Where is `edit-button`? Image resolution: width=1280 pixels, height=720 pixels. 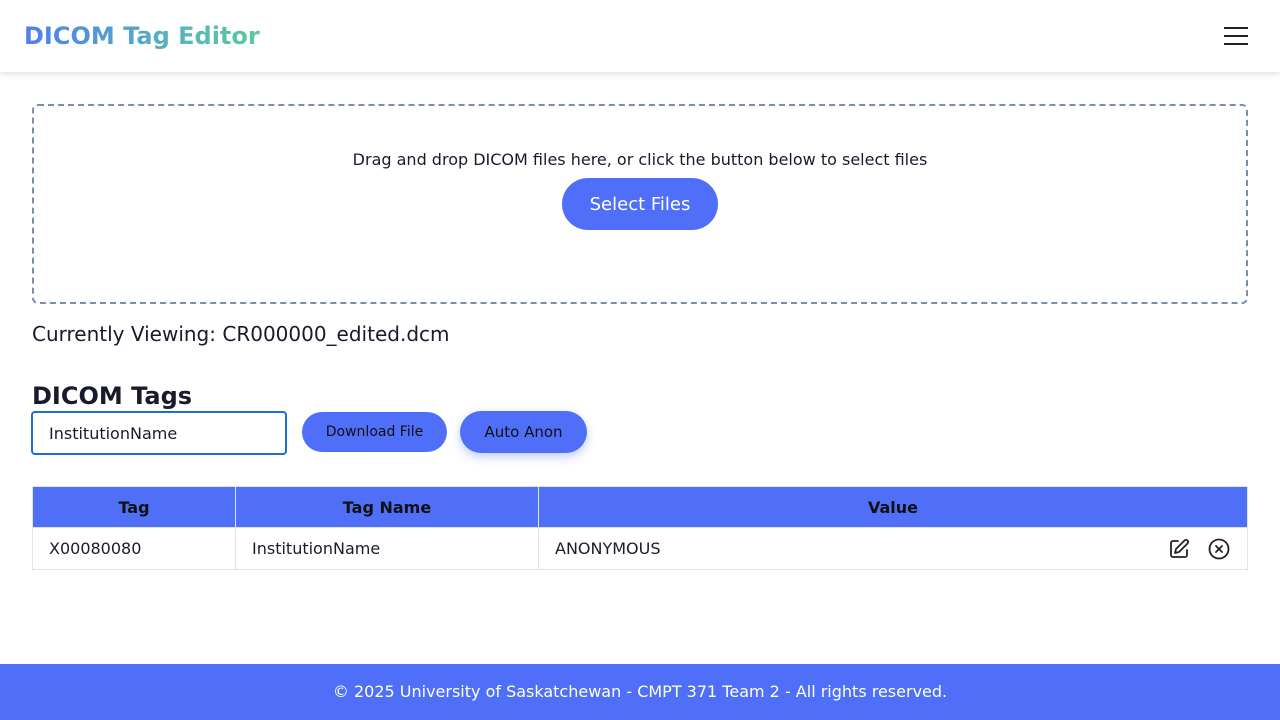
edit-button is located at coordinates (1179, 549).